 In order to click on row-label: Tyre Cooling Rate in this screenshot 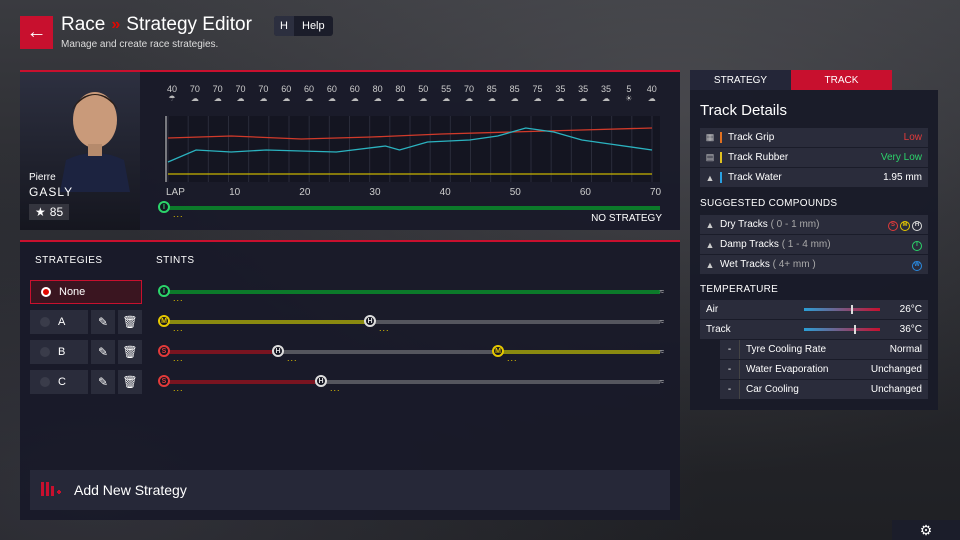, I will do `click(786, 349)`.